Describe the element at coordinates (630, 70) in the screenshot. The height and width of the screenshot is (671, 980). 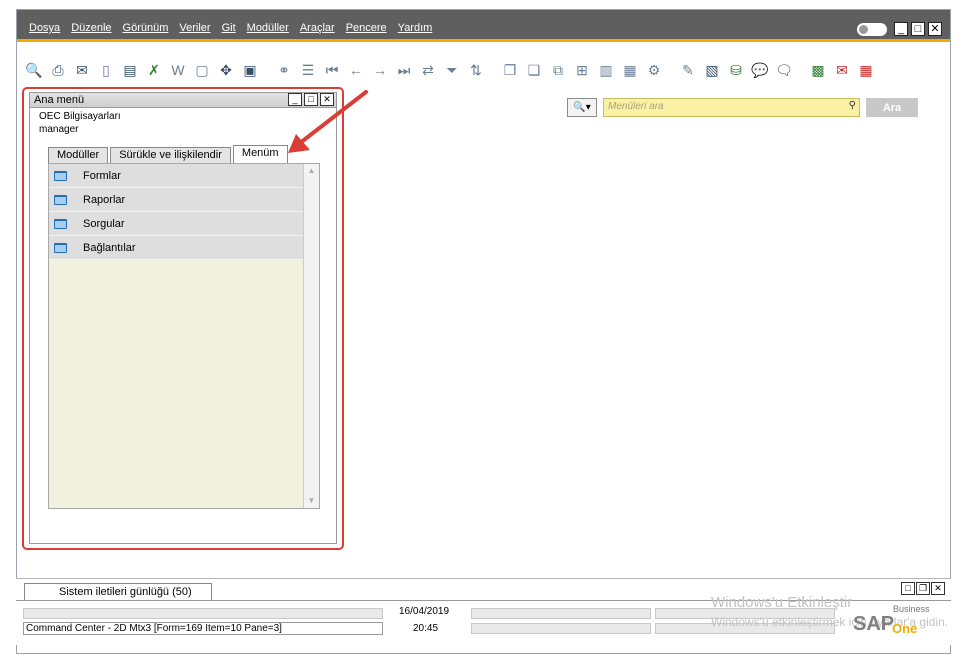
I see `table-icon: ▦` at that location.